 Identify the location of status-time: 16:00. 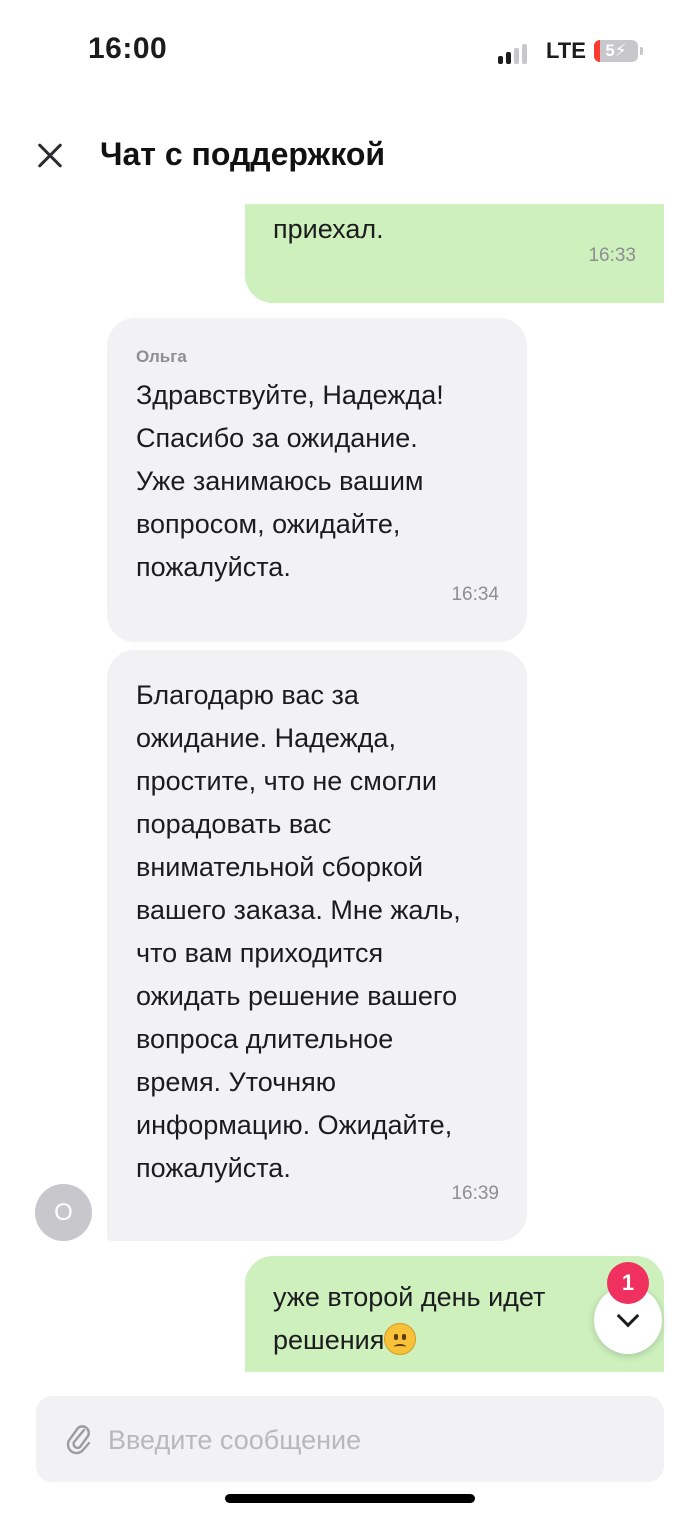
(128, 48).